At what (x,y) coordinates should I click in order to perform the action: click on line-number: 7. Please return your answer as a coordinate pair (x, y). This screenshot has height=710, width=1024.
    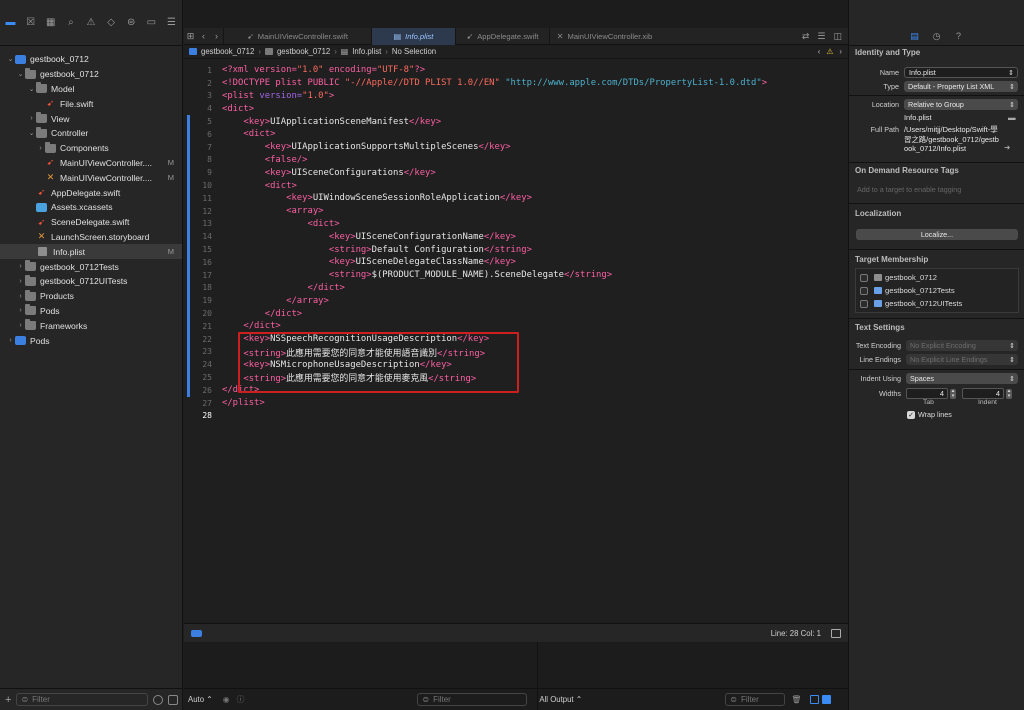
    Looking at the image, I should click on (209, 147).